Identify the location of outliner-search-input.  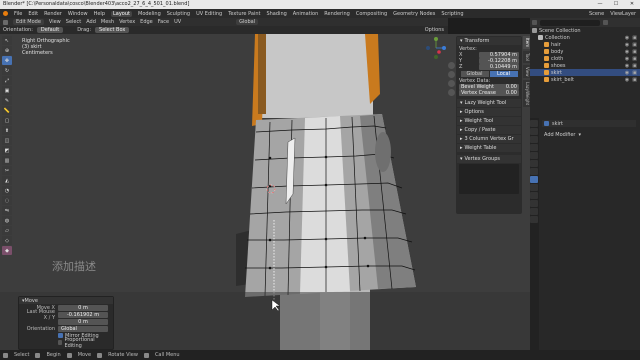
(570, 22).